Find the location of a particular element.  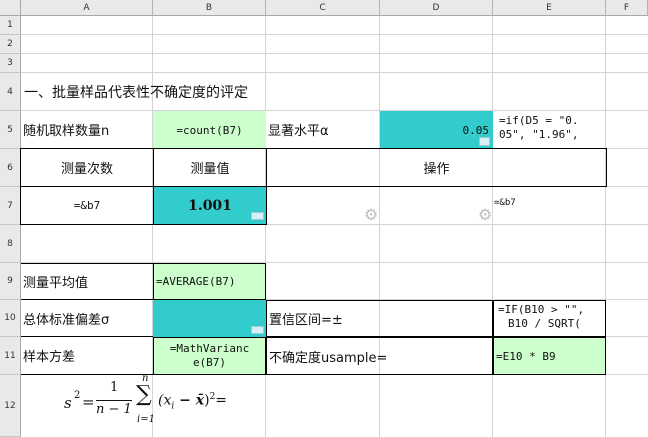

formula-minus: − is located at coordinates (185, 400).